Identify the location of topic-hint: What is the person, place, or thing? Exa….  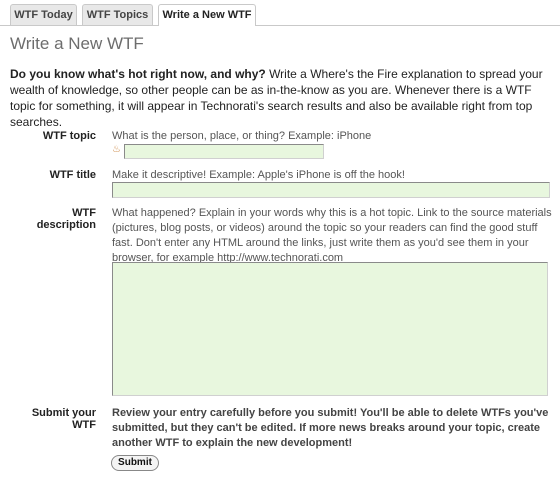
(242, 136).